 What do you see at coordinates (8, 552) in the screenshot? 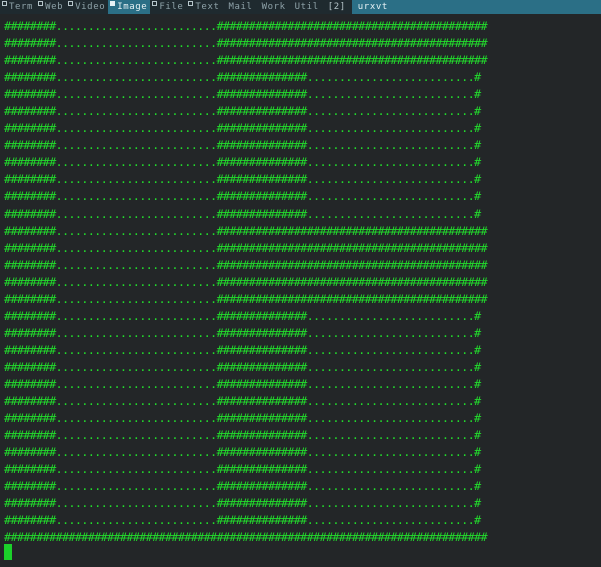
I see `terminal-cursor` at bounding box center [8, 552].